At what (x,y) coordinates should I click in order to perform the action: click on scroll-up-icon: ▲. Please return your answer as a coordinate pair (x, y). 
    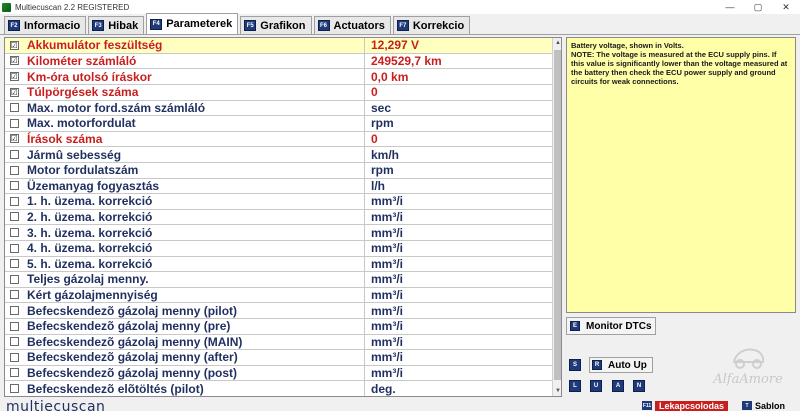
    Looking at the image, I should click on (557, 43).